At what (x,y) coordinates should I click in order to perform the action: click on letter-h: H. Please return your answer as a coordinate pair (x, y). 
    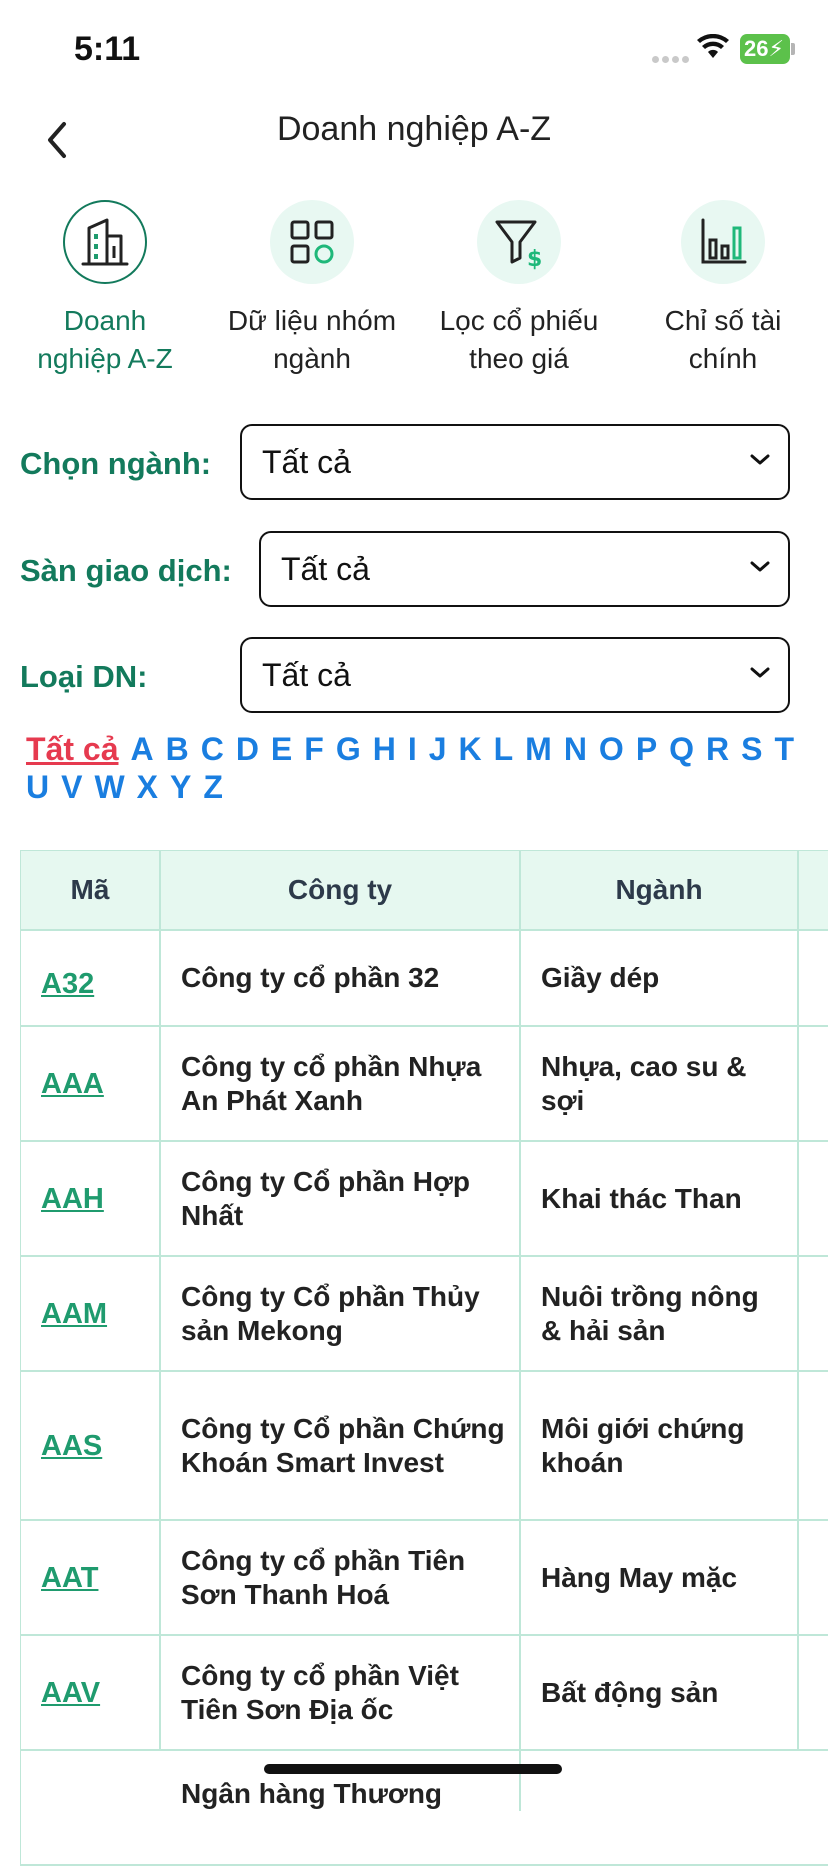
    Looking at the image, I should click on (384, 749).